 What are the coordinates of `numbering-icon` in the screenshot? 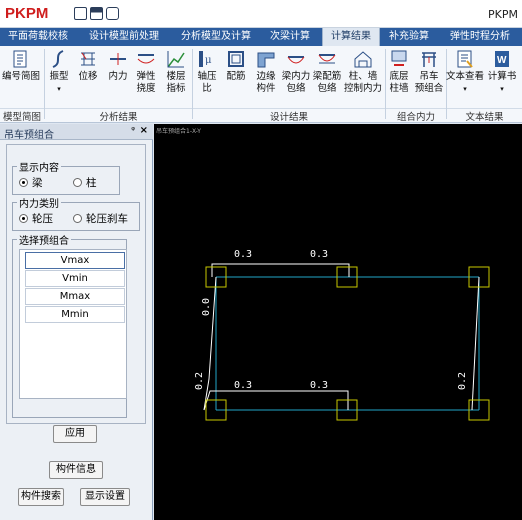 It's located at (20, 59).